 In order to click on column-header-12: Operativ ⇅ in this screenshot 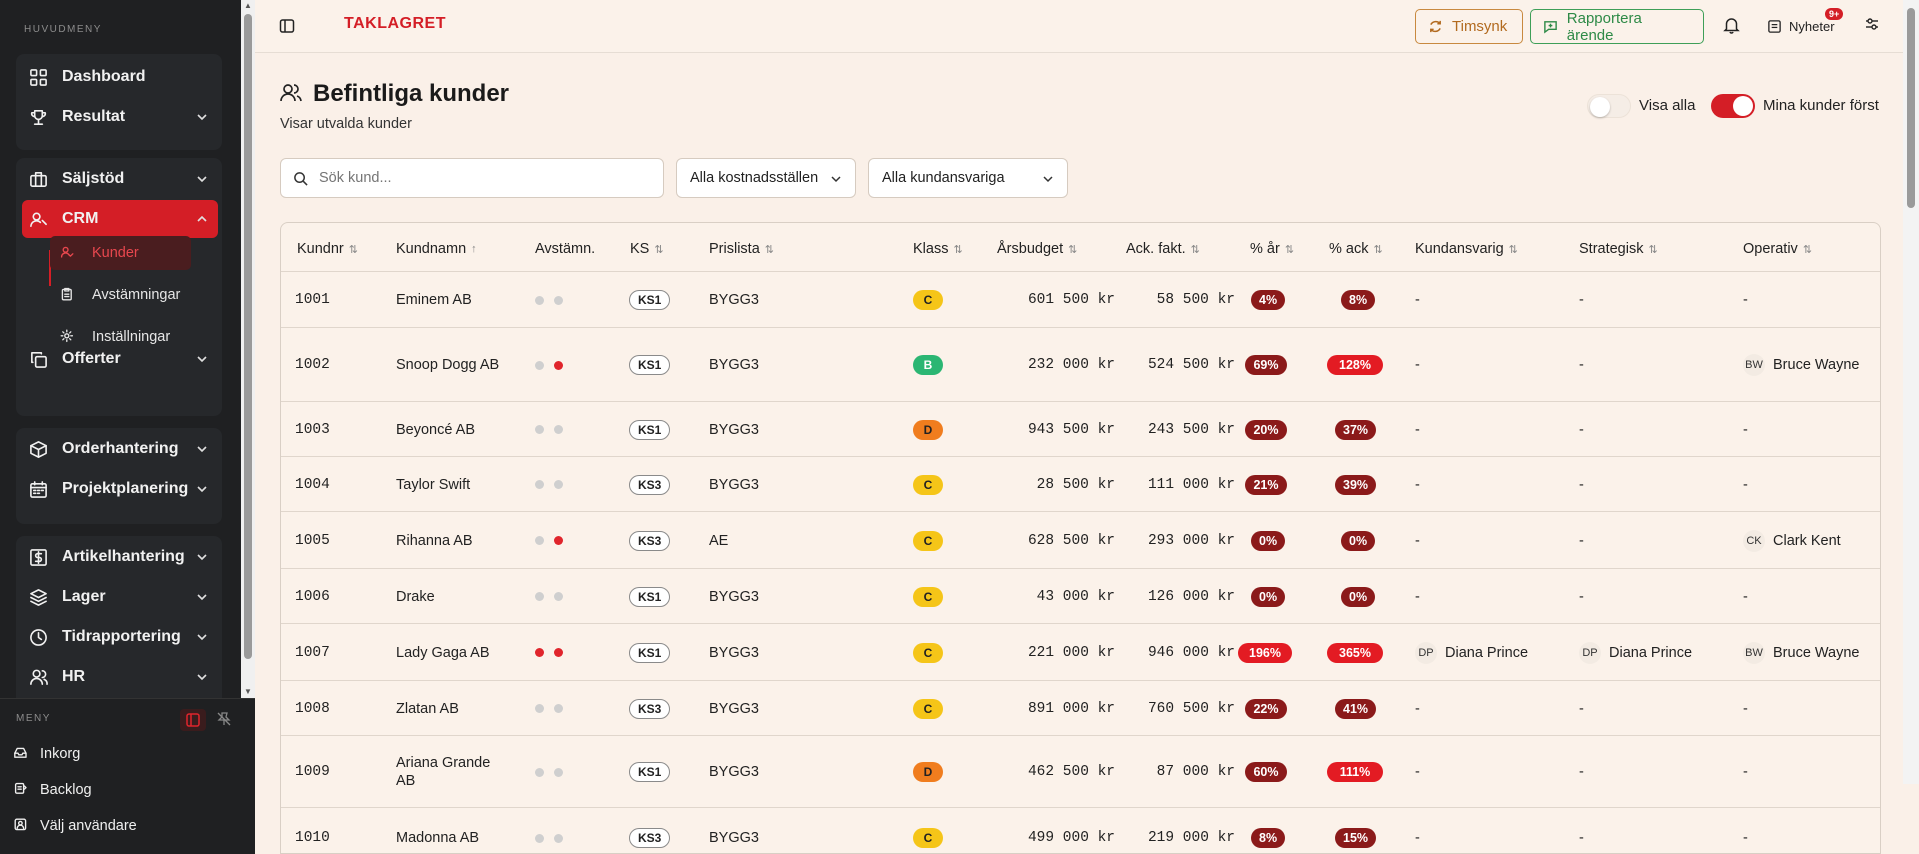, I will do `click(1777, 249)`.